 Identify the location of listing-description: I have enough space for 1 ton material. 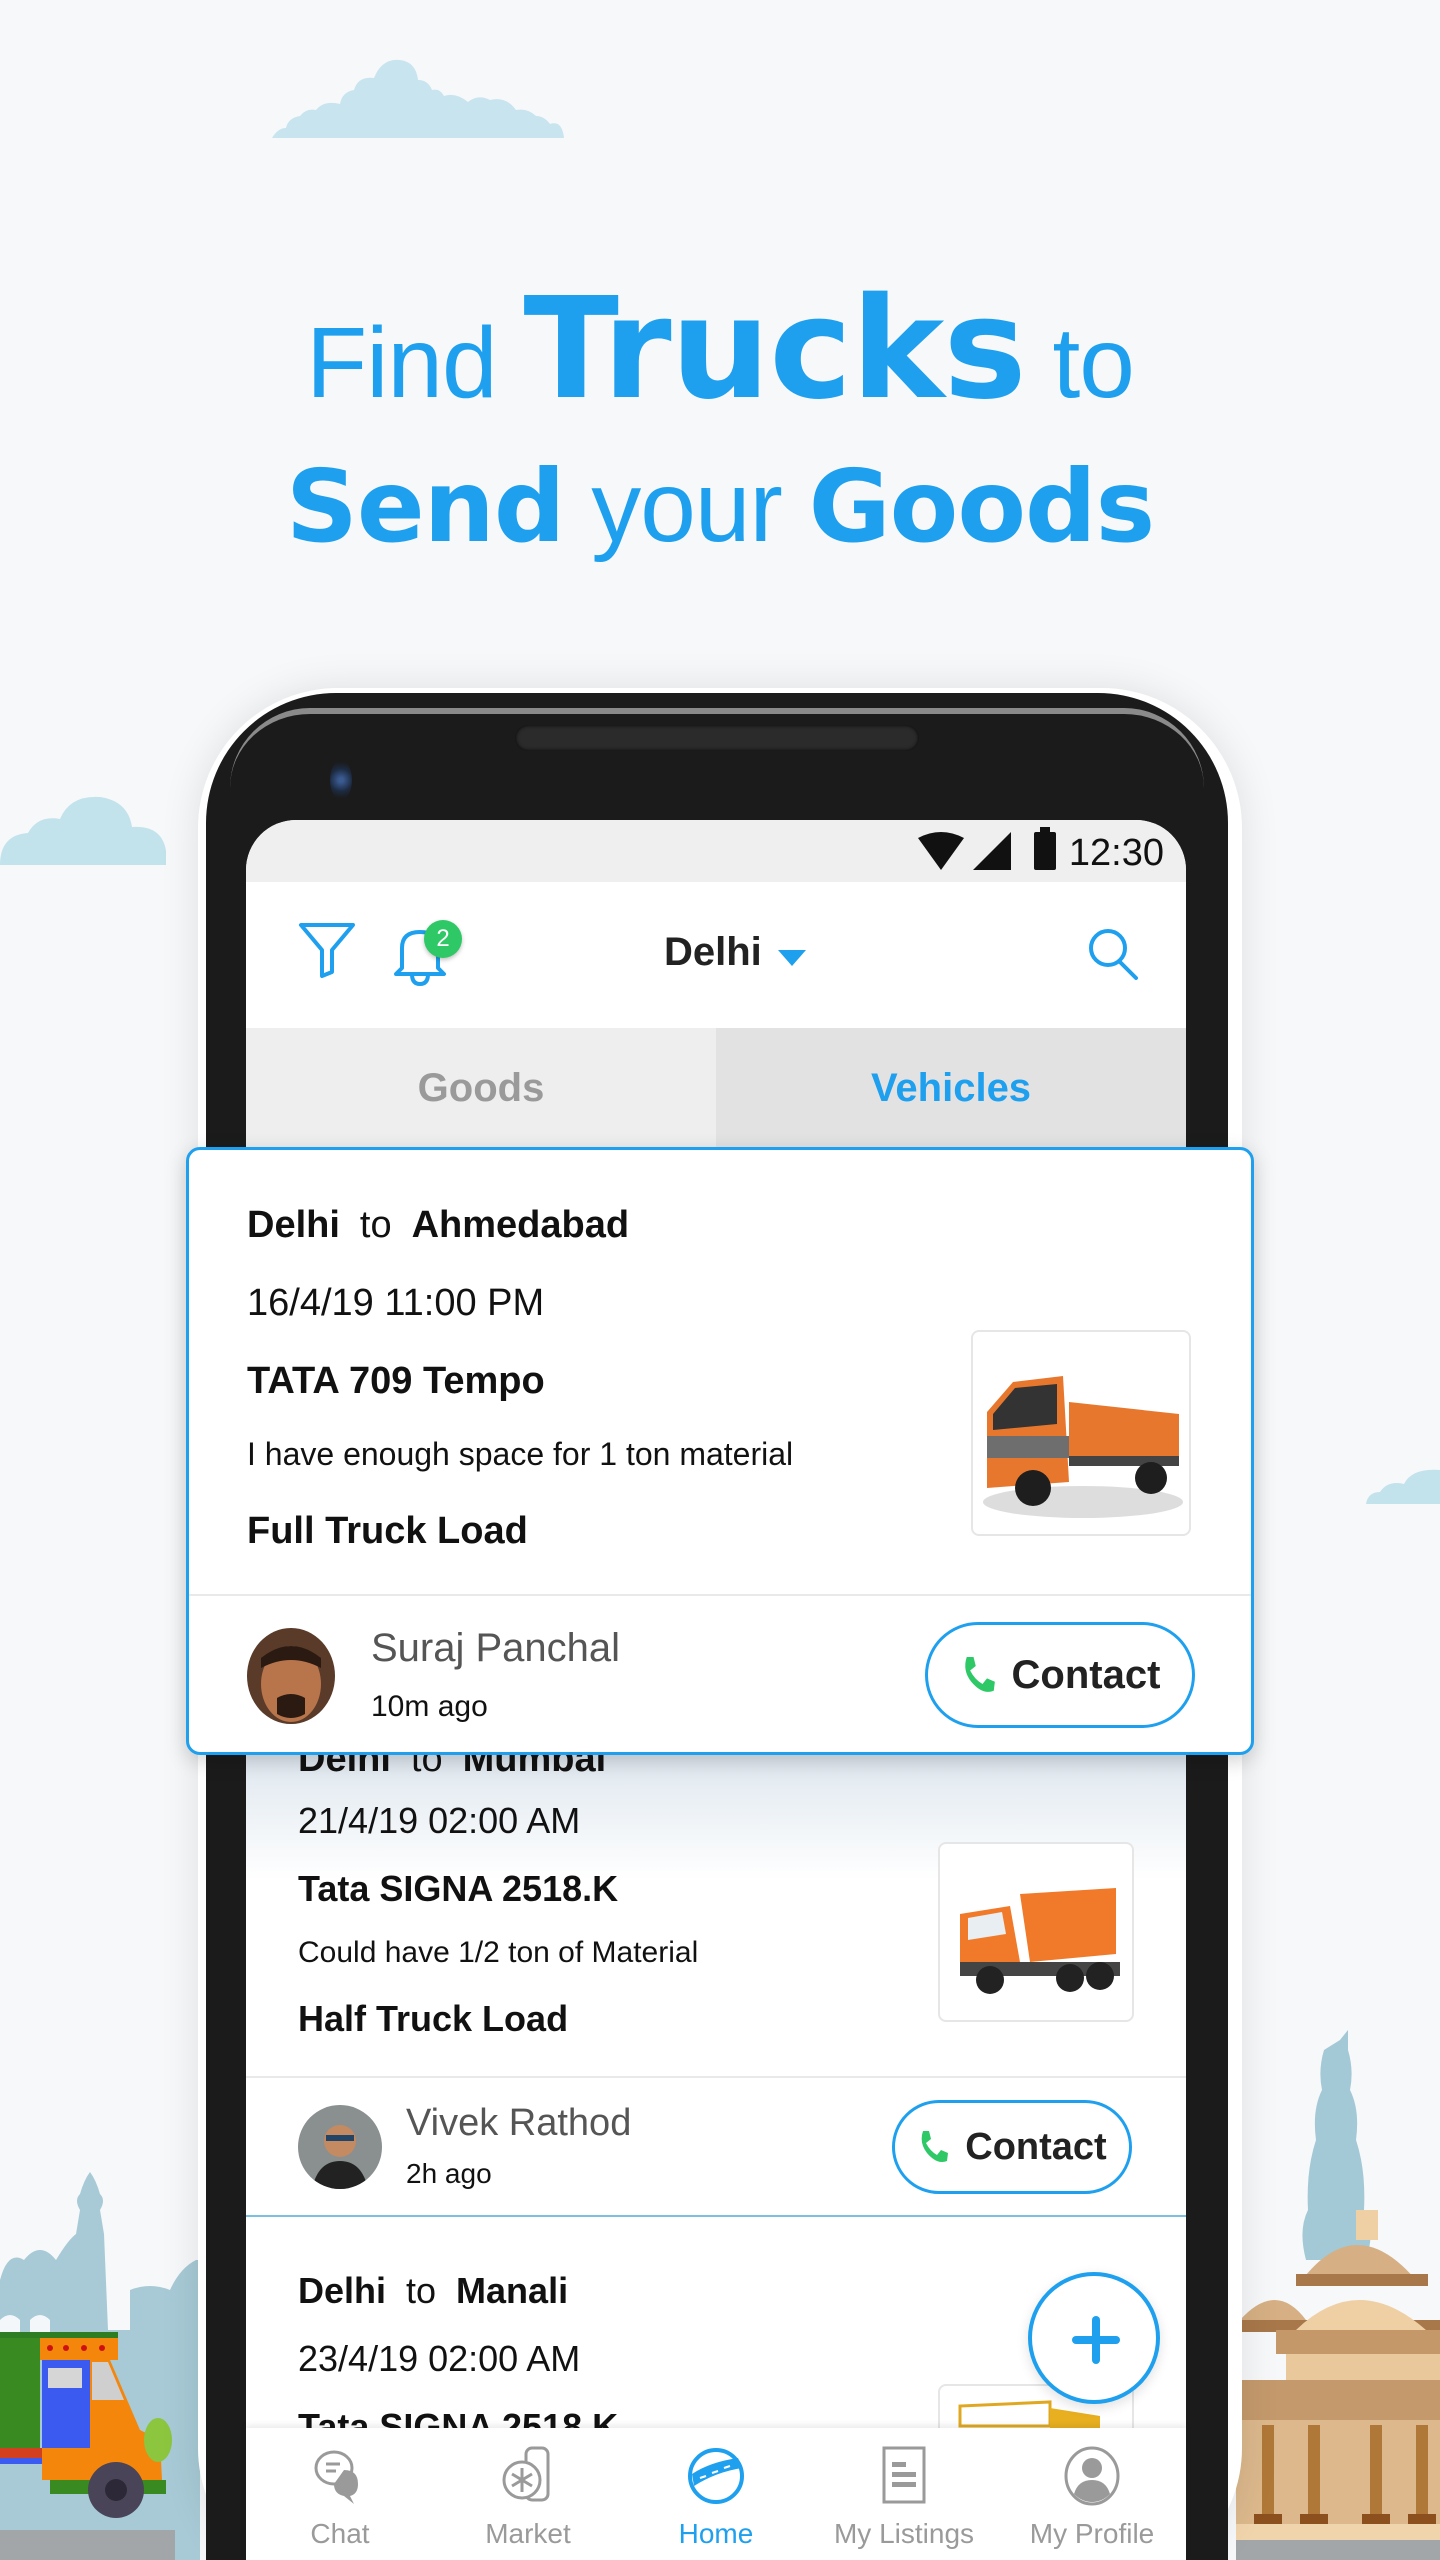
(520, 1454).